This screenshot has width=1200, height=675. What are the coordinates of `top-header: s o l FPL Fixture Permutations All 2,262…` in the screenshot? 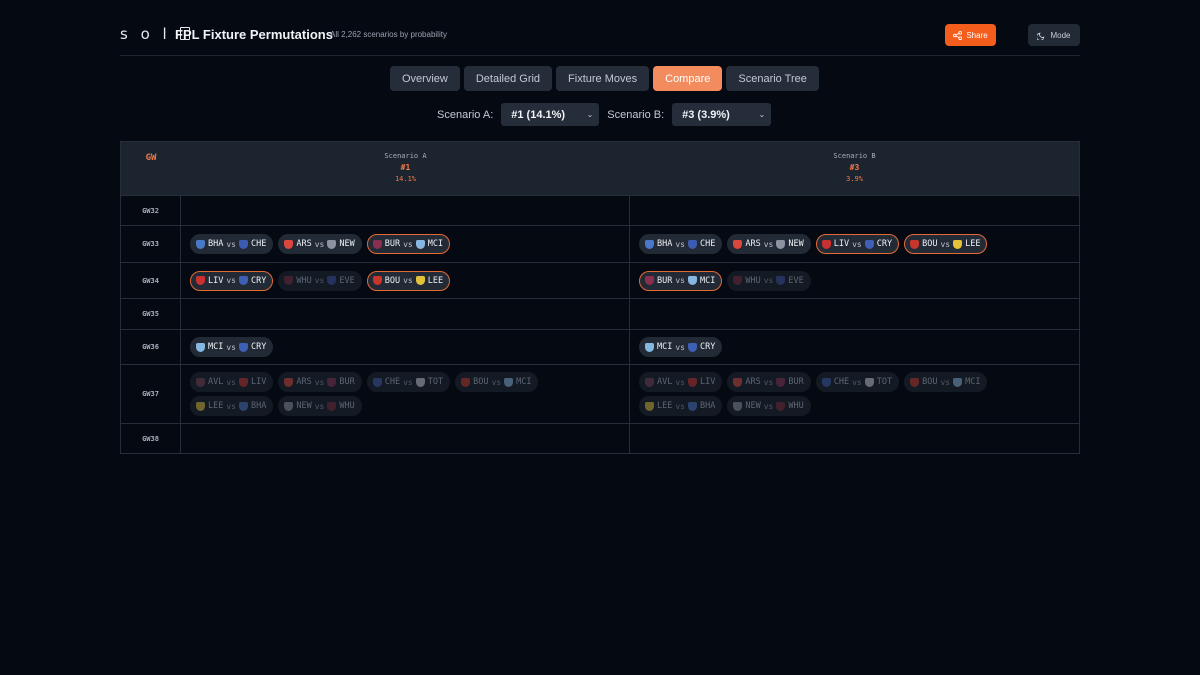 It's located at (600, 39).